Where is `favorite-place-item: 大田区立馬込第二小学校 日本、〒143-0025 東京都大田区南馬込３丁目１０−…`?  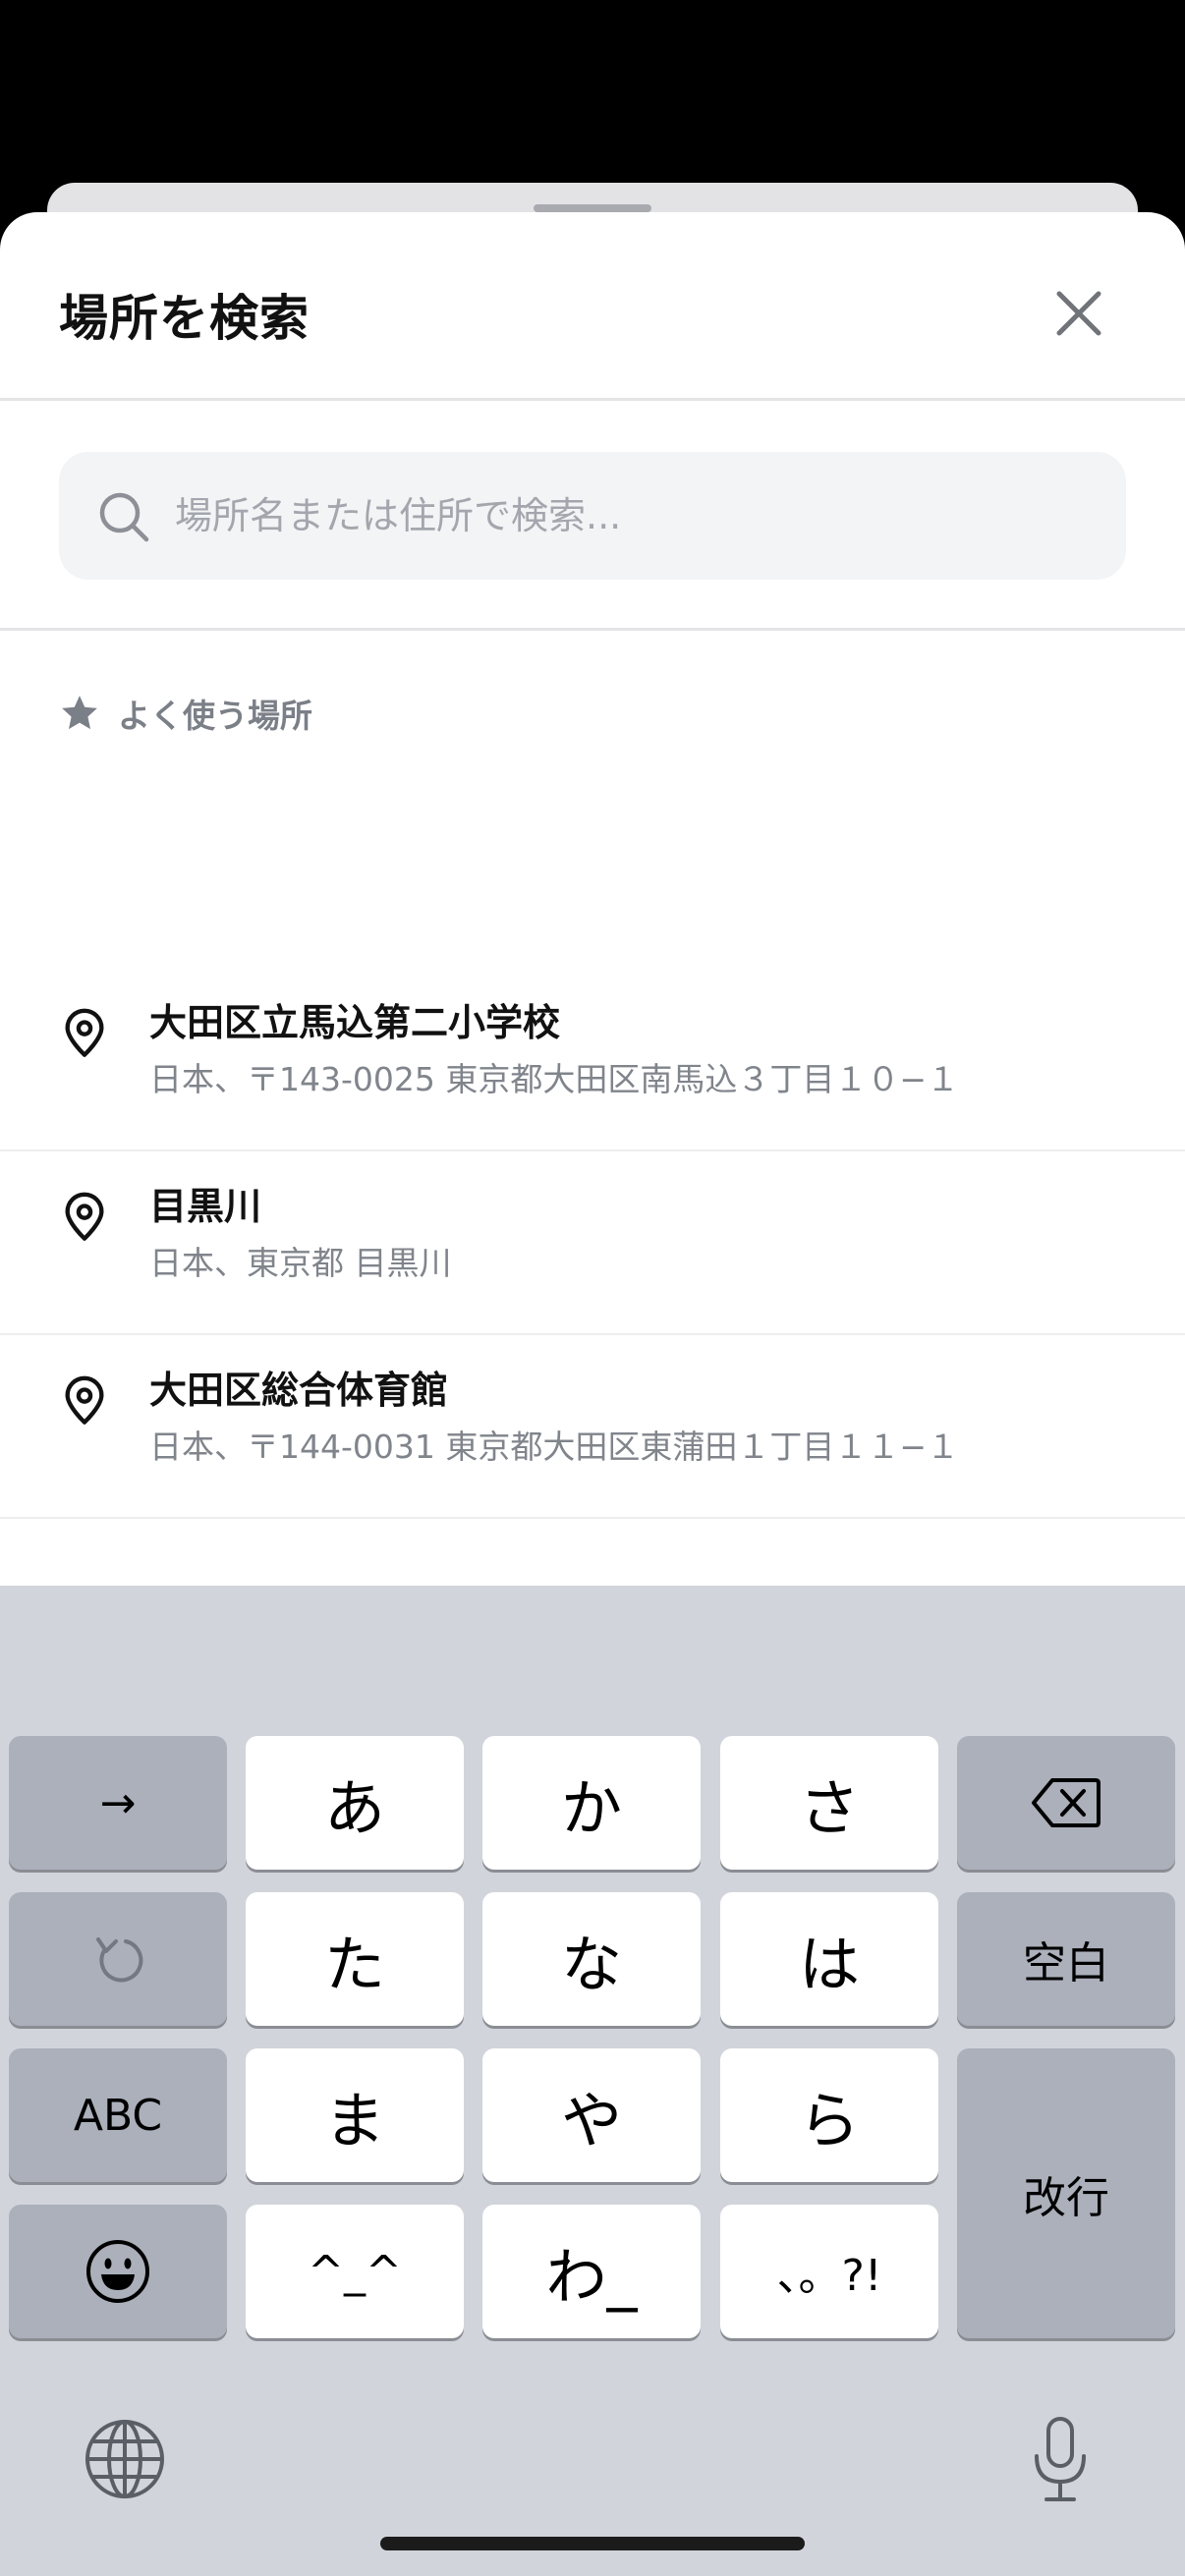
favorite-place-item: 大田区立馬込第二小学校 日本、〒143-0025 東京都大田区南馬込３丁目１０−… is located at coordinates (592, 1060).